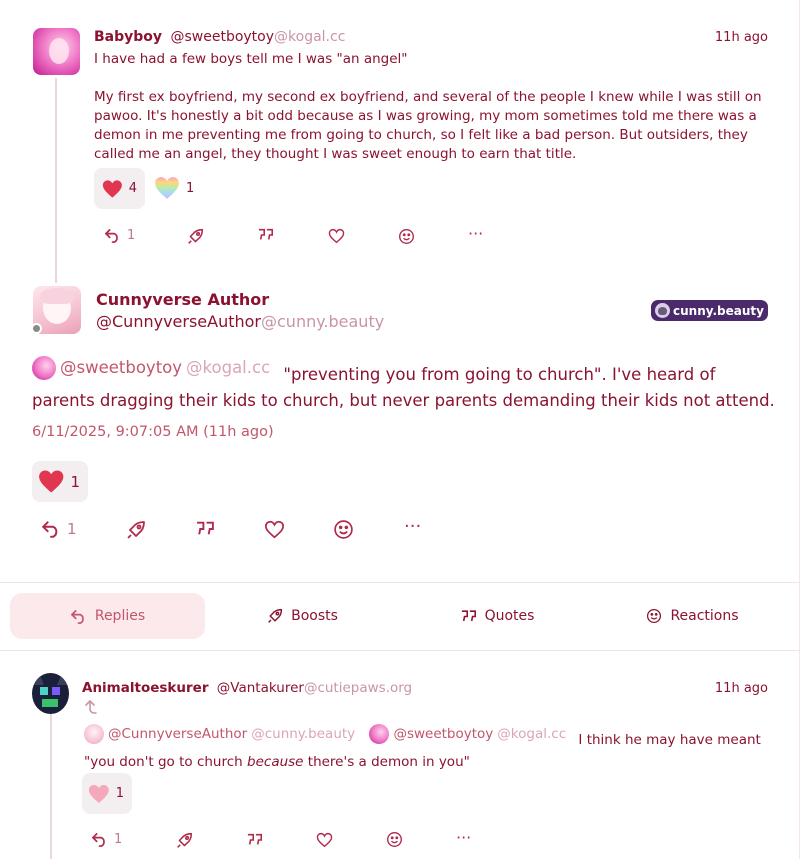 The image size is (810, 859). Describe the element at coordinates (182, 299) in the screenshot. I see `display-name: Cunnyverse Author` at that location.